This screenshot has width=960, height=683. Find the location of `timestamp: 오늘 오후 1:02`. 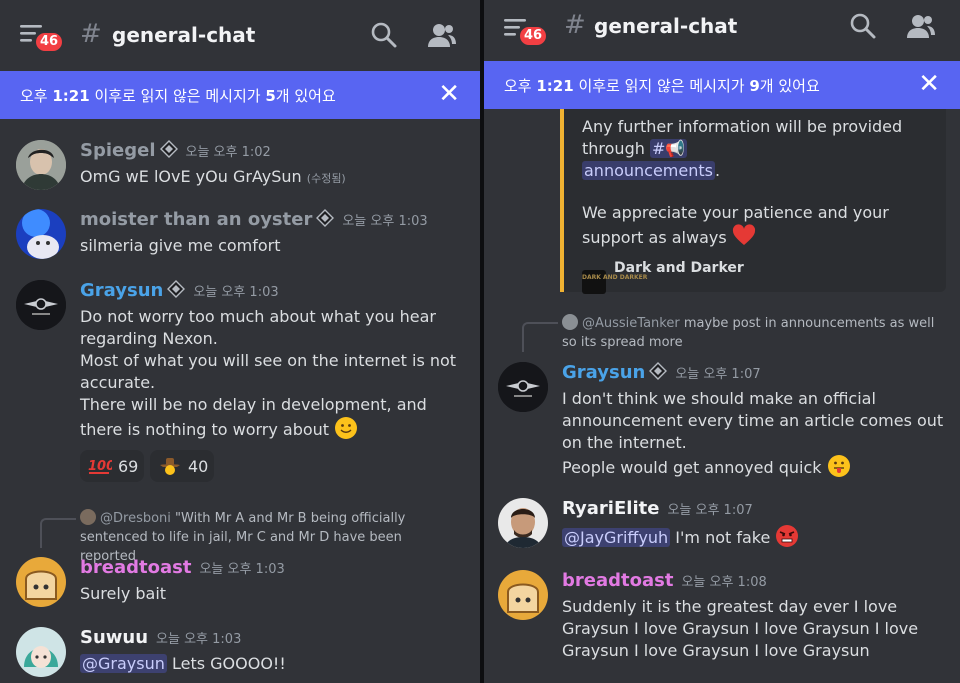

timestamp: 오늘 오후 1:02 is located at coordinates (228, 152).